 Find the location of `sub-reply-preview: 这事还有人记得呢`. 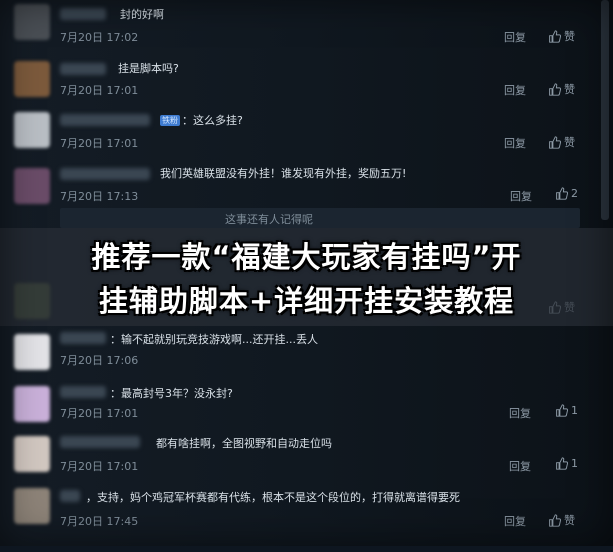

sub-reply-preview: 这事还有人记得呢 is located at coordinates (320, 218).